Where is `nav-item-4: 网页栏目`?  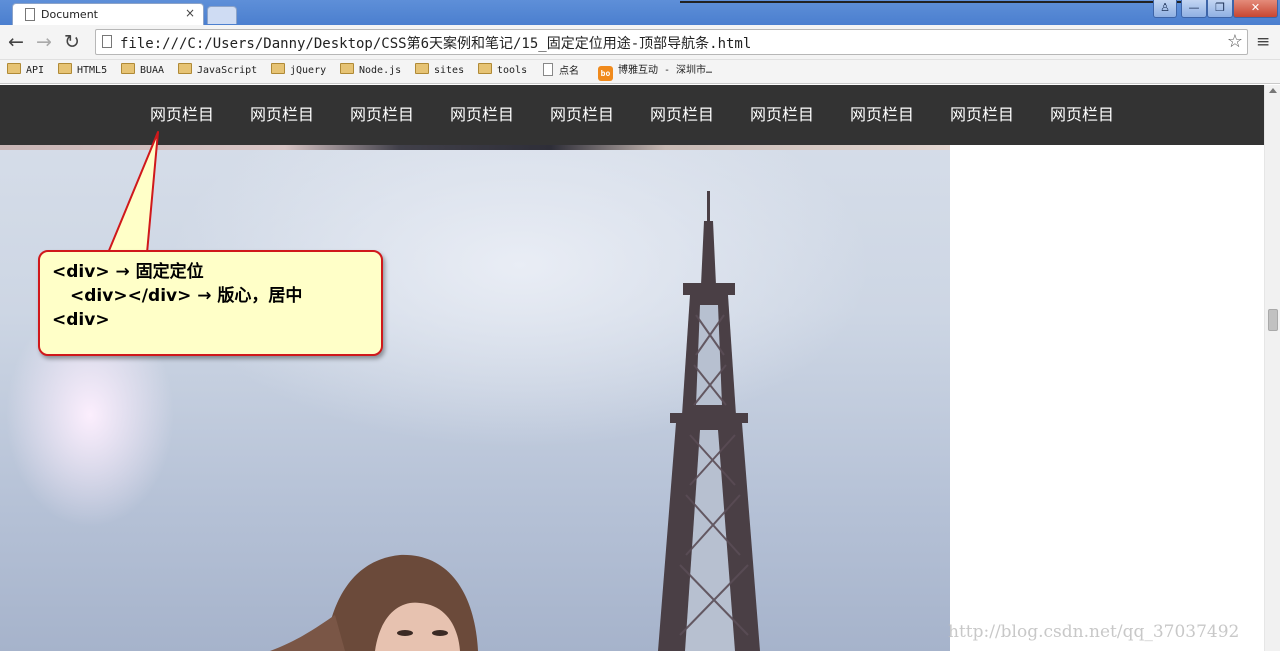 nav-item-4: 网页栏目 is located at coordinates (482, 115).